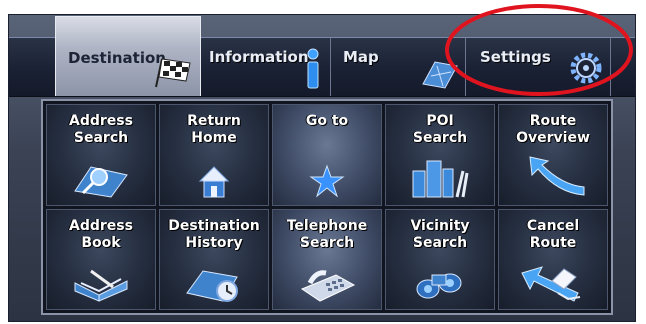 The height and width of the screenshot is (324, 646). Describe the element at coordinates (214, 234) in the screenshot. I see `destination-history-label: Destination History` at that location.